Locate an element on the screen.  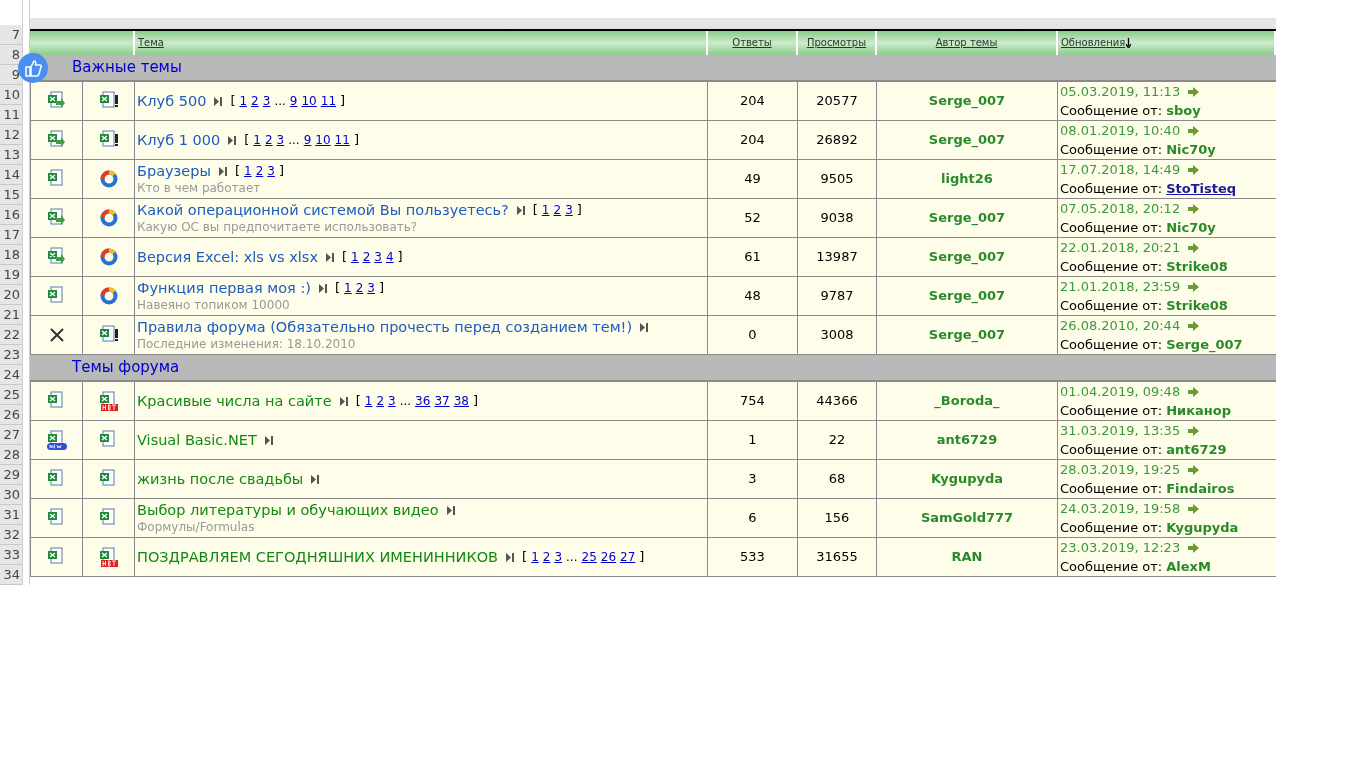
last-poster-link: Serge_007 is located at coordinates (1204, 344).